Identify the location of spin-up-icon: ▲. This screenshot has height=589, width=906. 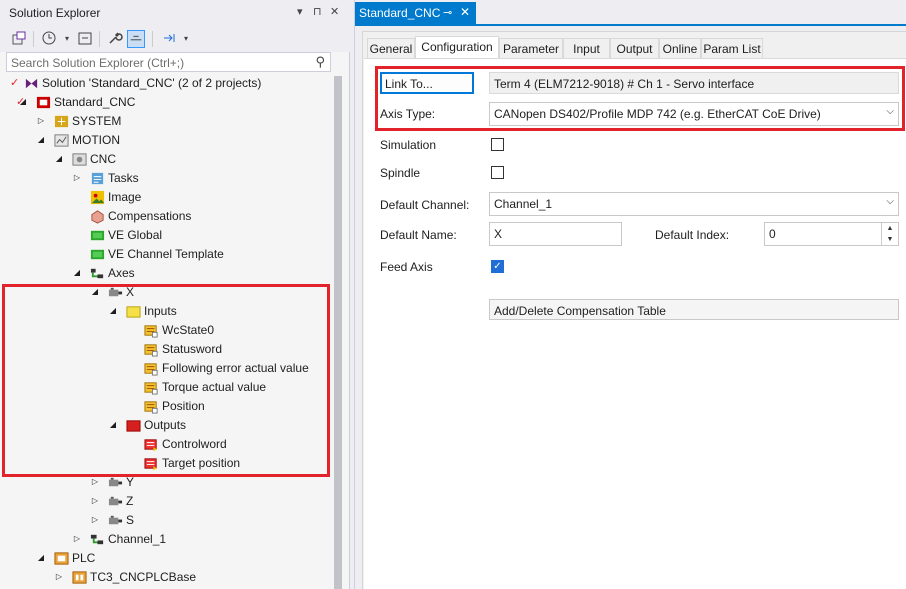
(890, 228).